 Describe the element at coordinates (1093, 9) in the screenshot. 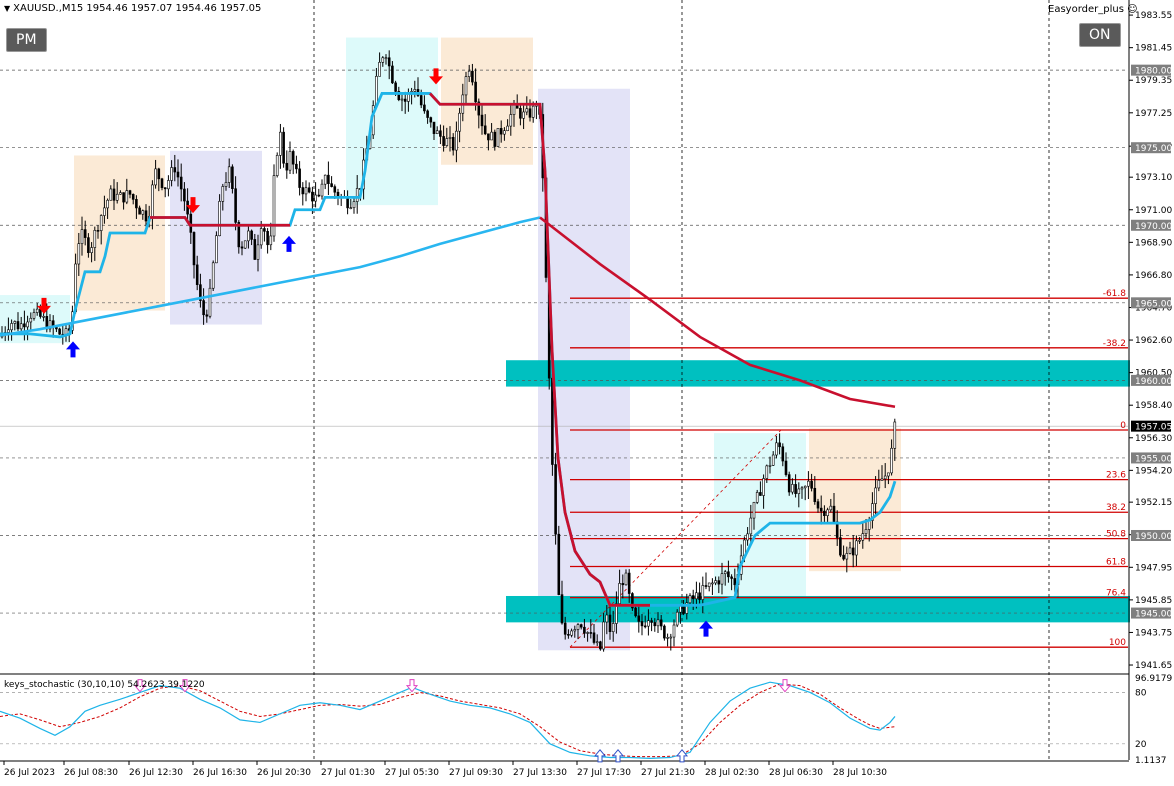

I see `expert-advisor-label: Easyorder_plus ☺` at that location.